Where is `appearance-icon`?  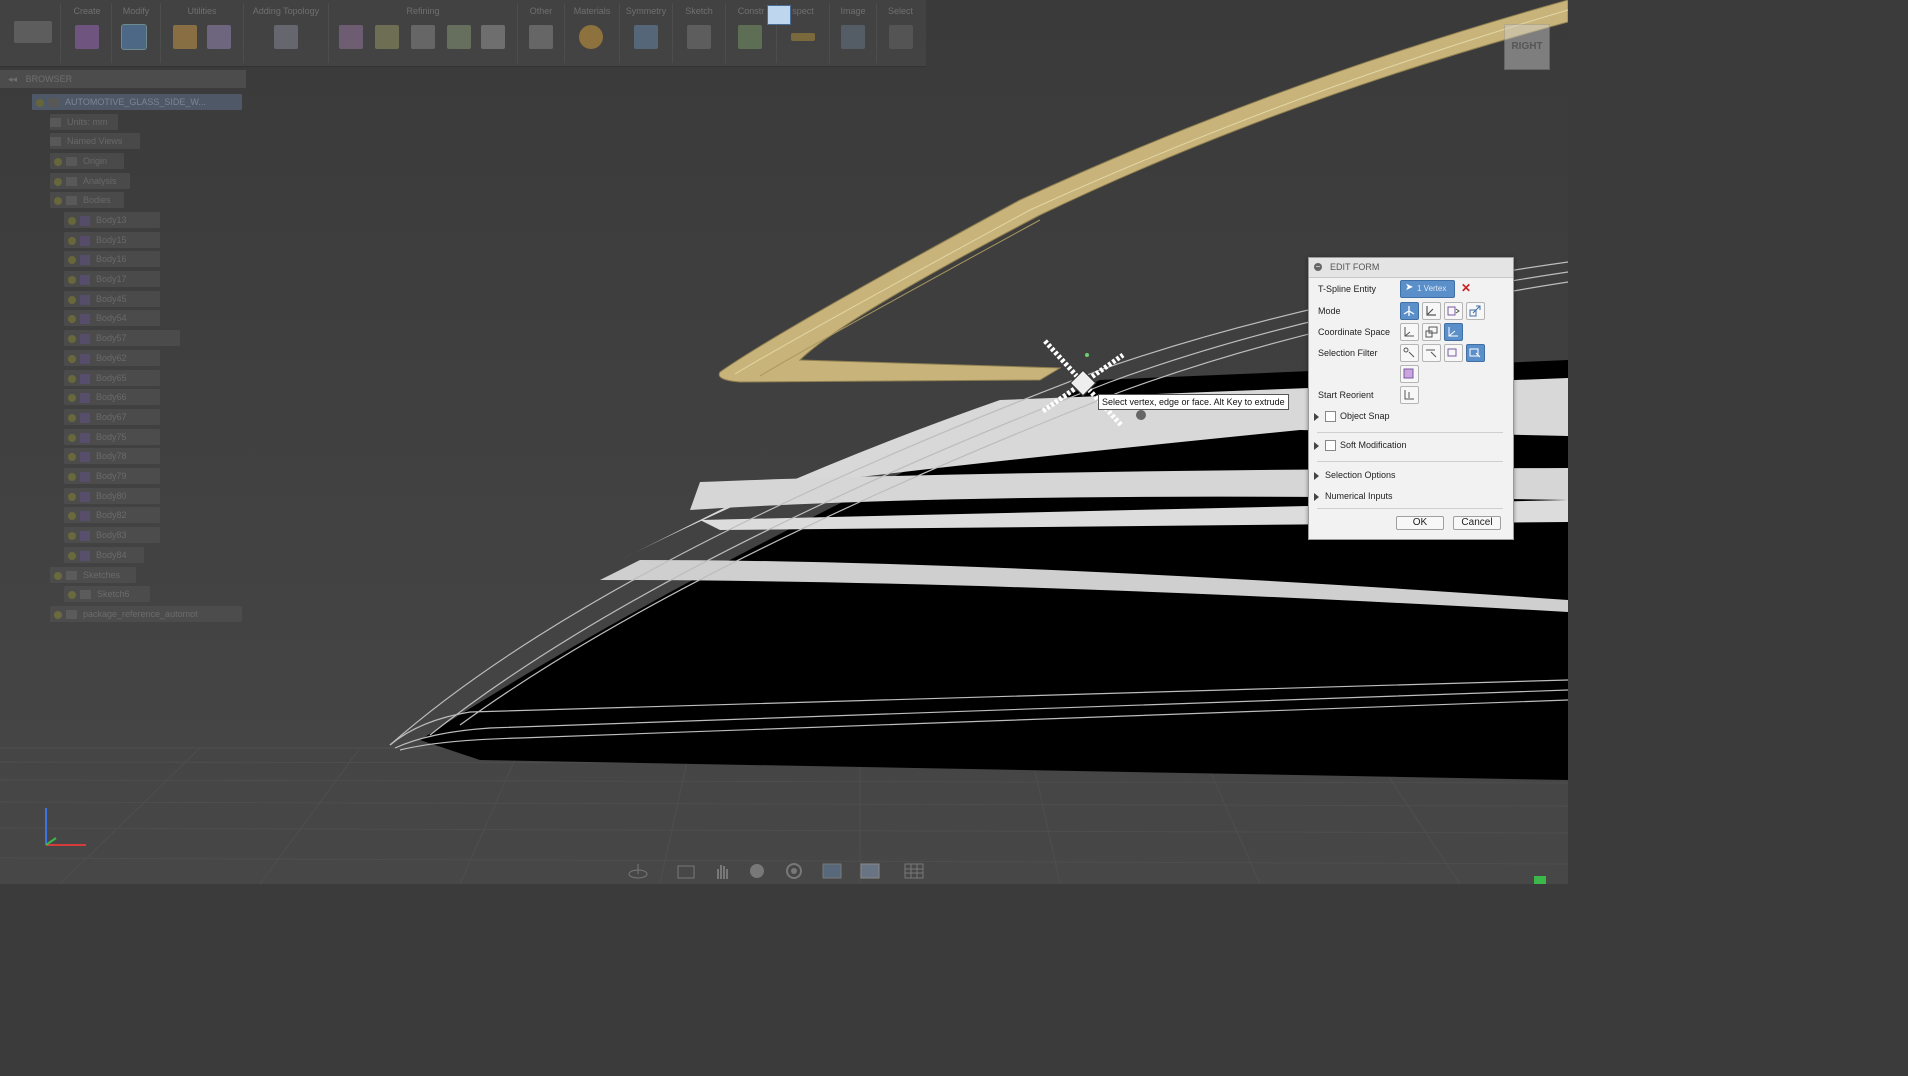
appearance-icon is located at coordinates (591, 37).